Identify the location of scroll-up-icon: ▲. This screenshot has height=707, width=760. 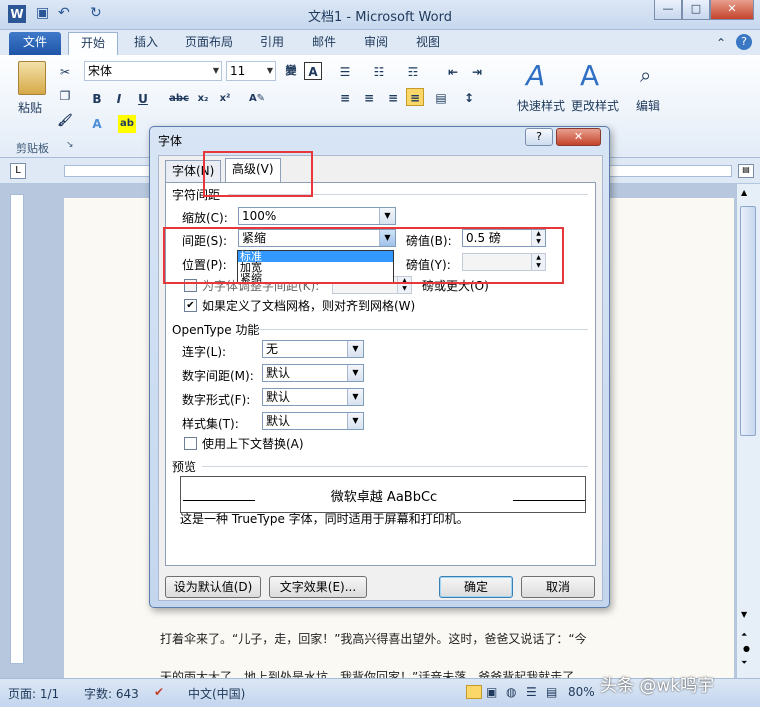
(744, 192).